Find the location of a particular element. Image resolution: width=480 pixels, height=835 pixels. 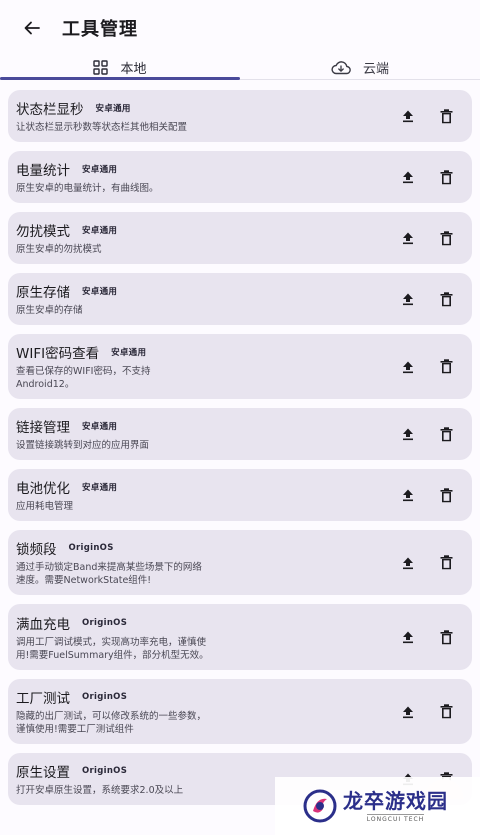

tool-title: 勿扰模式 is located at coordinates (43, 232).